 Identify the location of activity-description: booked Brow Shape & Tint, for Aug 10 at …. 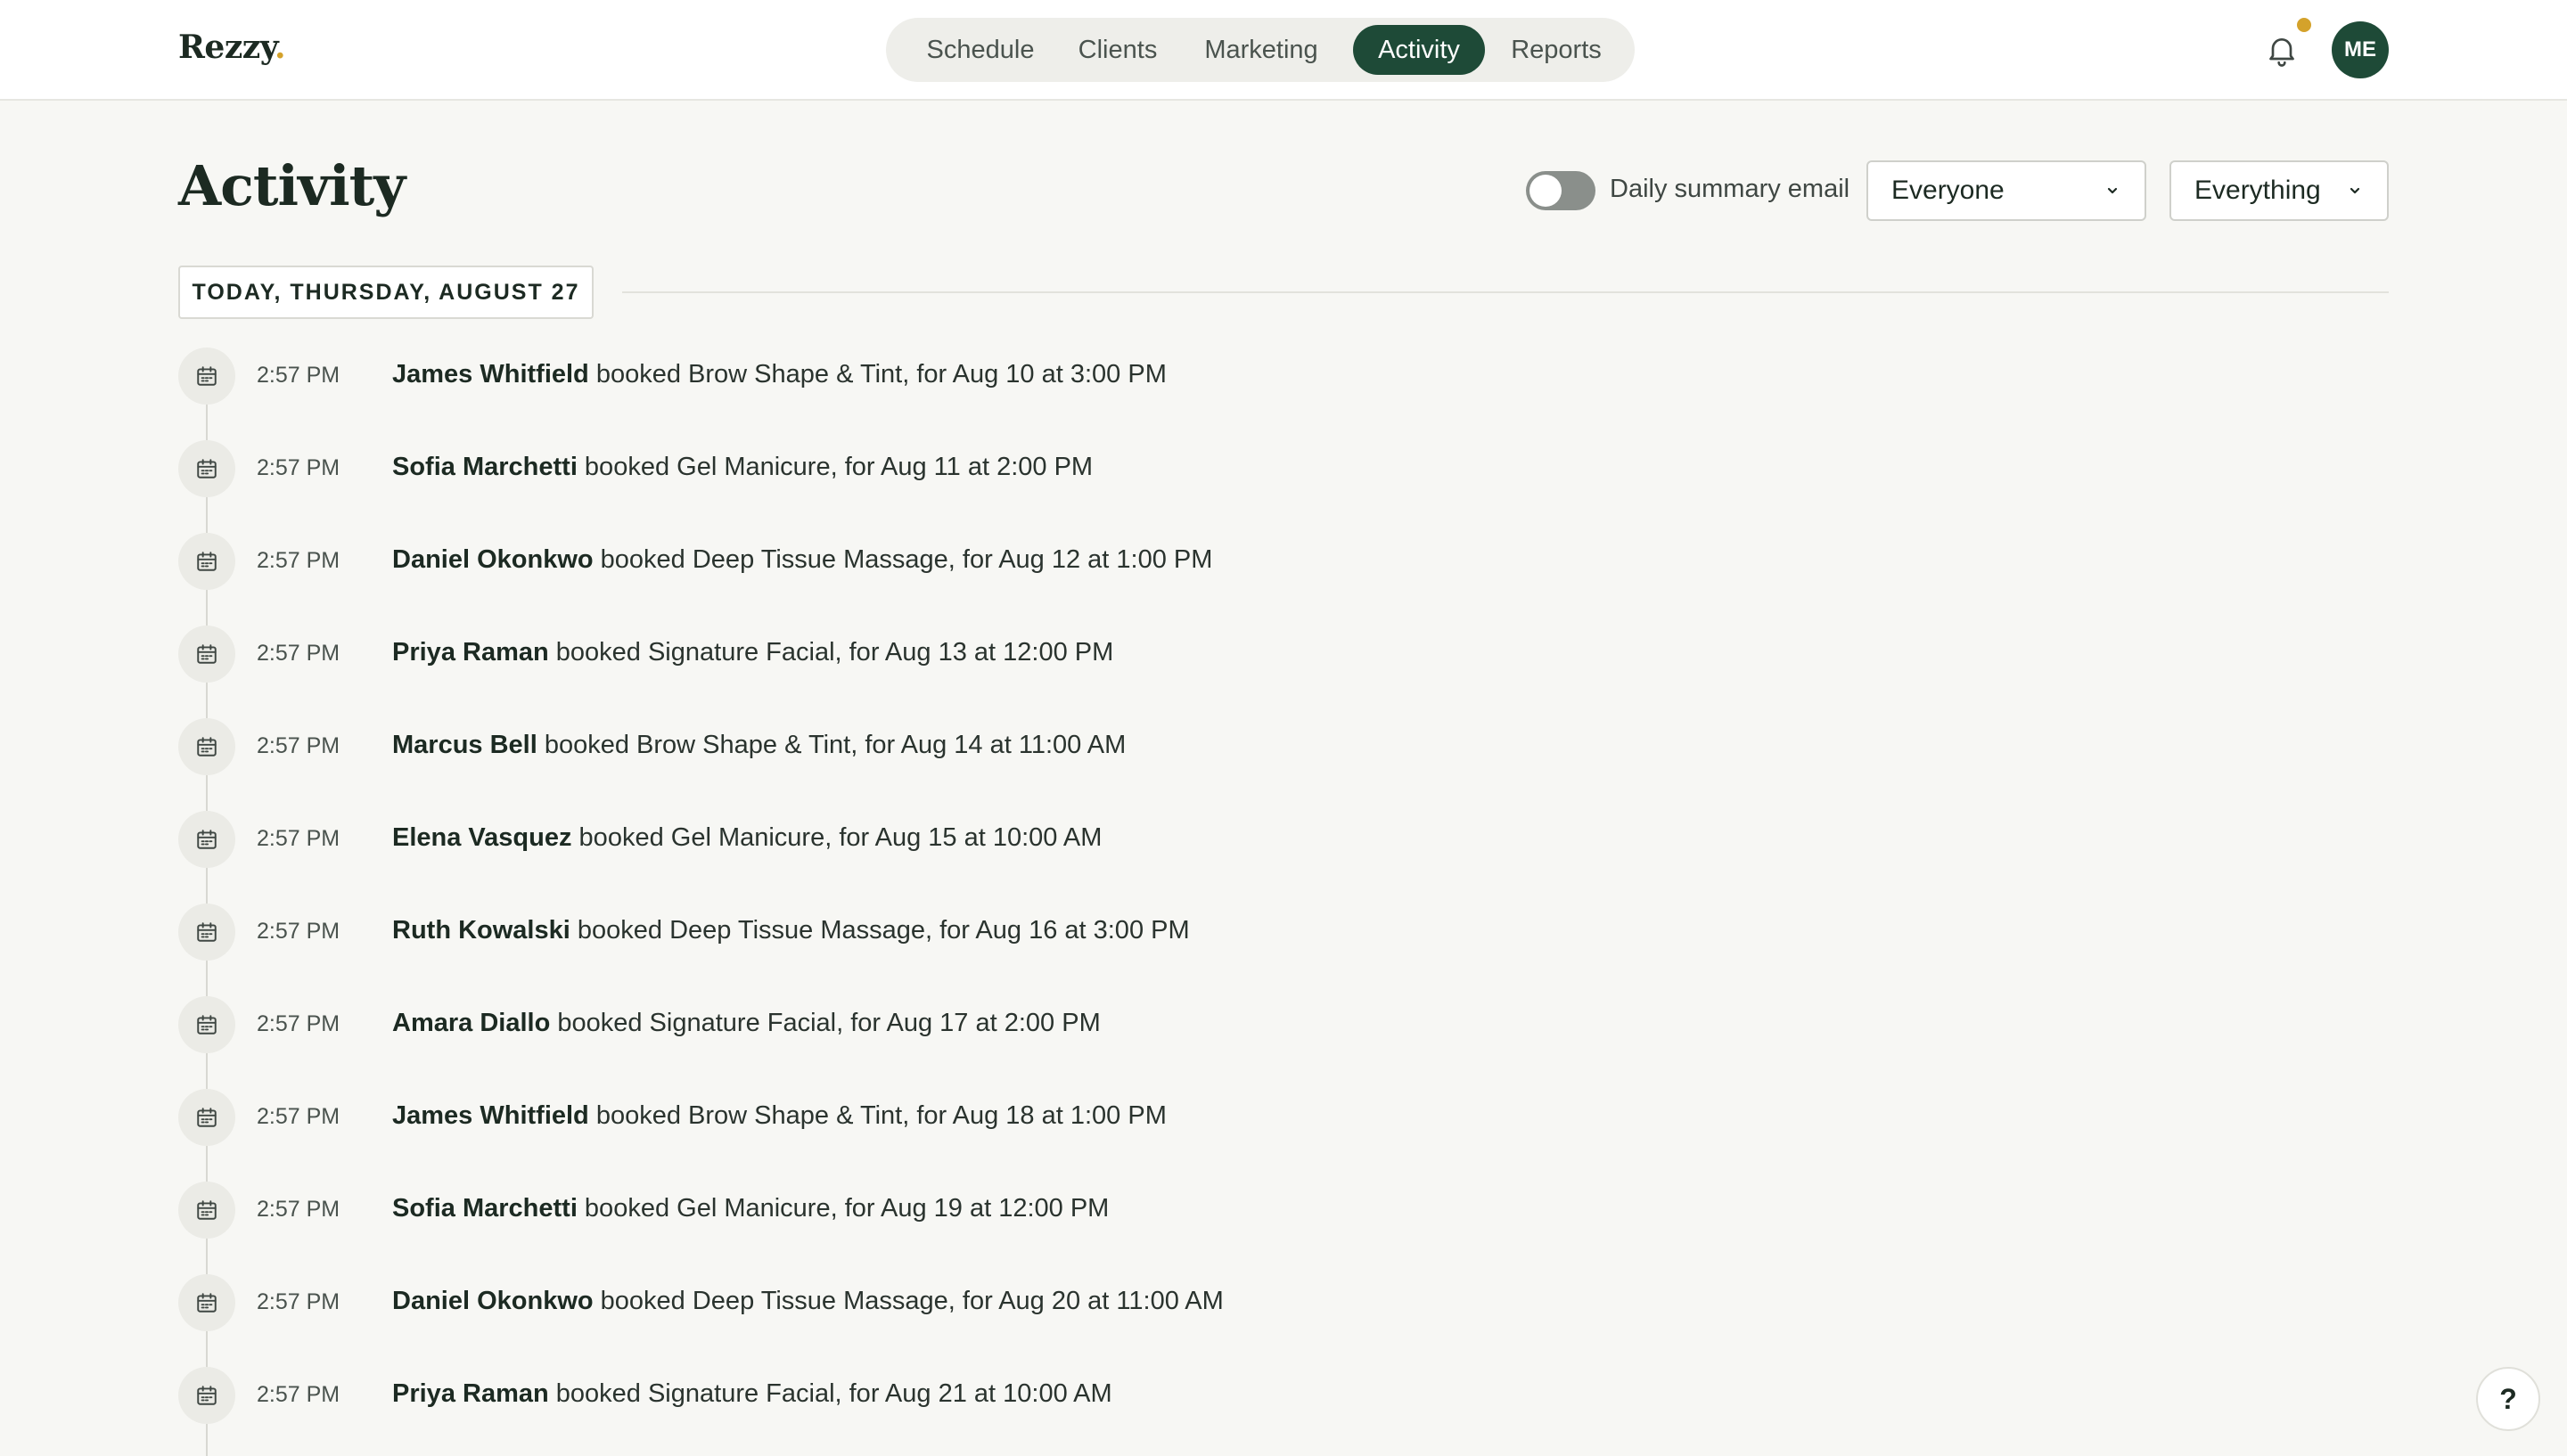
(878, 375).